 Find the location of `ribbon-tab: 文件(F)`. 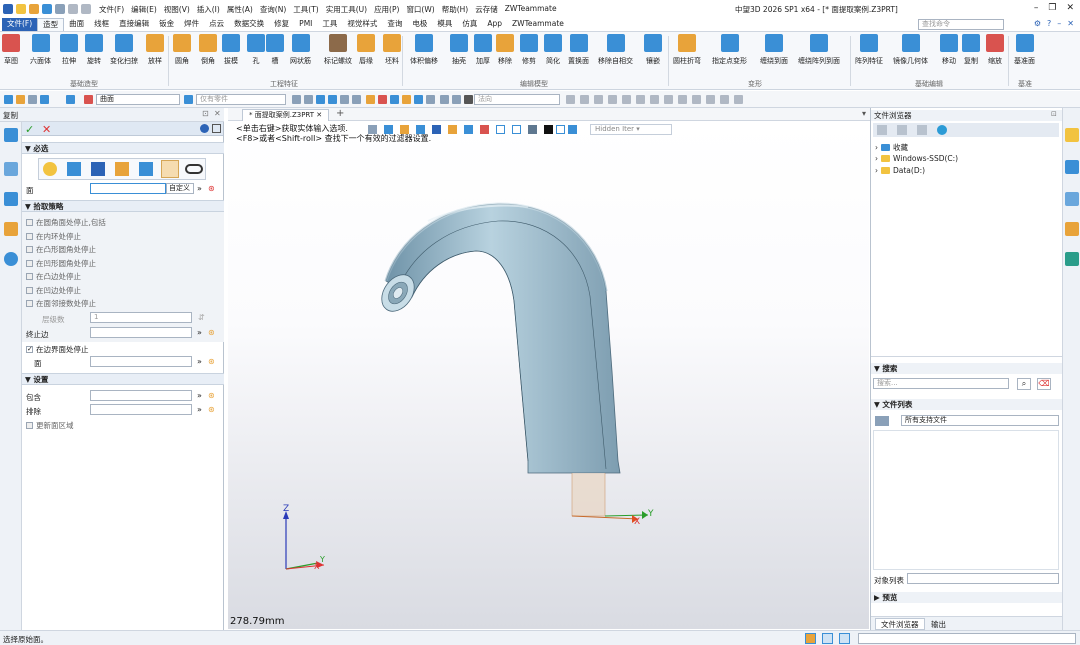

ribbon-tab: 文件(F) is located at coordinates (20, 24).